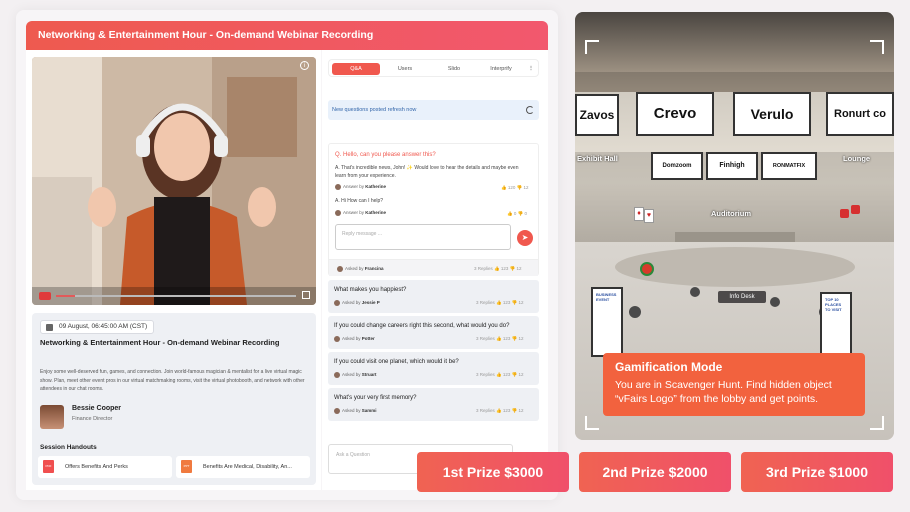 The image size is (910, 512). What do you see at coordinates (597, 115) in the screenshot?
I see `sponsor-logo: Zavos` at bounding box center [597, 115].